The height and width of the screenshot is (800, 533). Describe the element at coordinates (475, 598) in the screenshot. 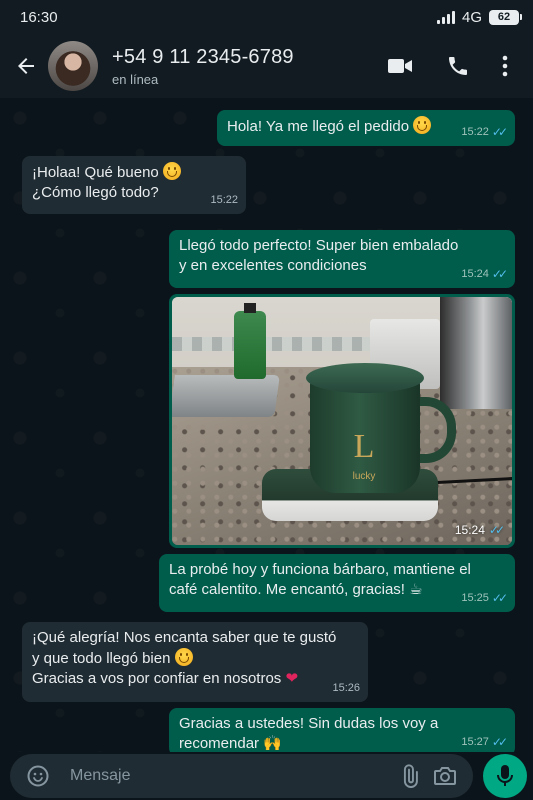

I see `message-time: 15:25` at that location.